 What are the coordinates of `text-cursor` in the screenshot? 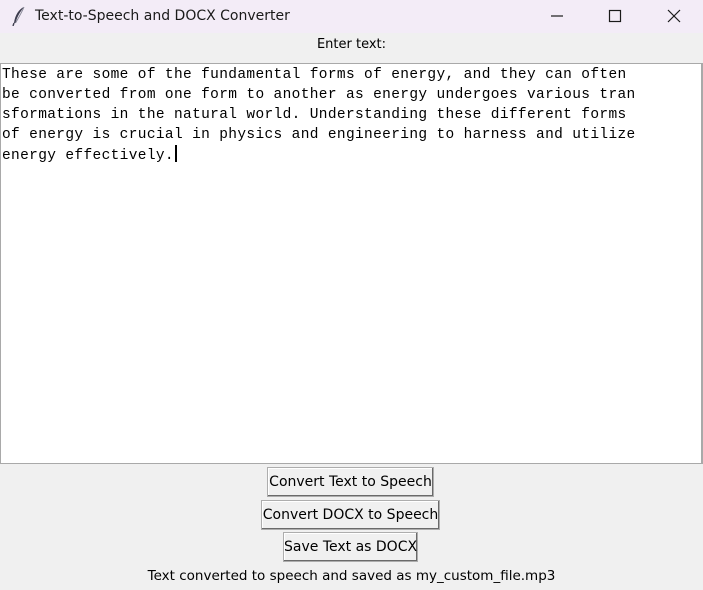 It's located at (175, 153).